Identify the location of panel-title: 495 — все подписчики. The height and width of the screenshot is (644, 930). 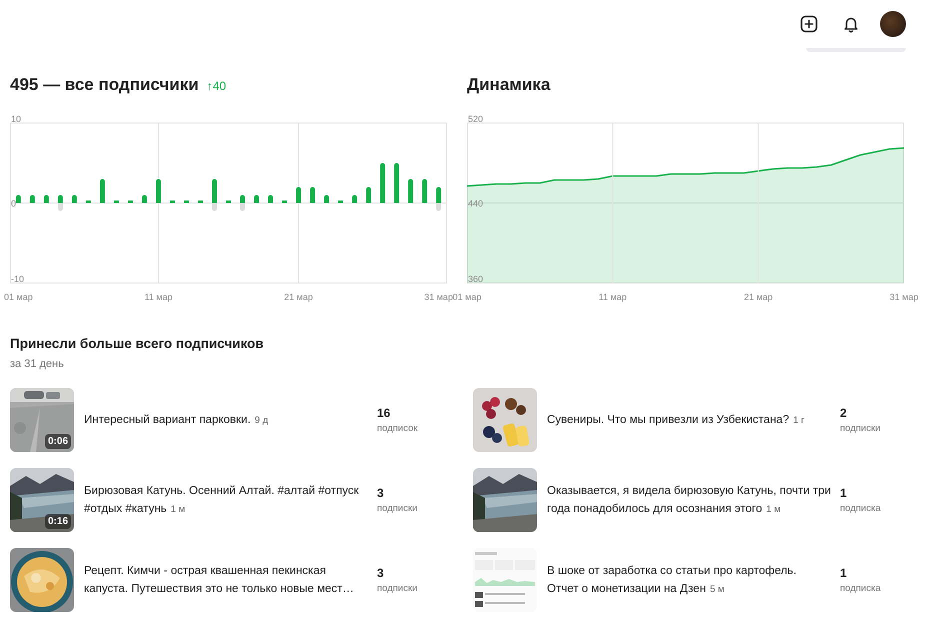
(104, 85).